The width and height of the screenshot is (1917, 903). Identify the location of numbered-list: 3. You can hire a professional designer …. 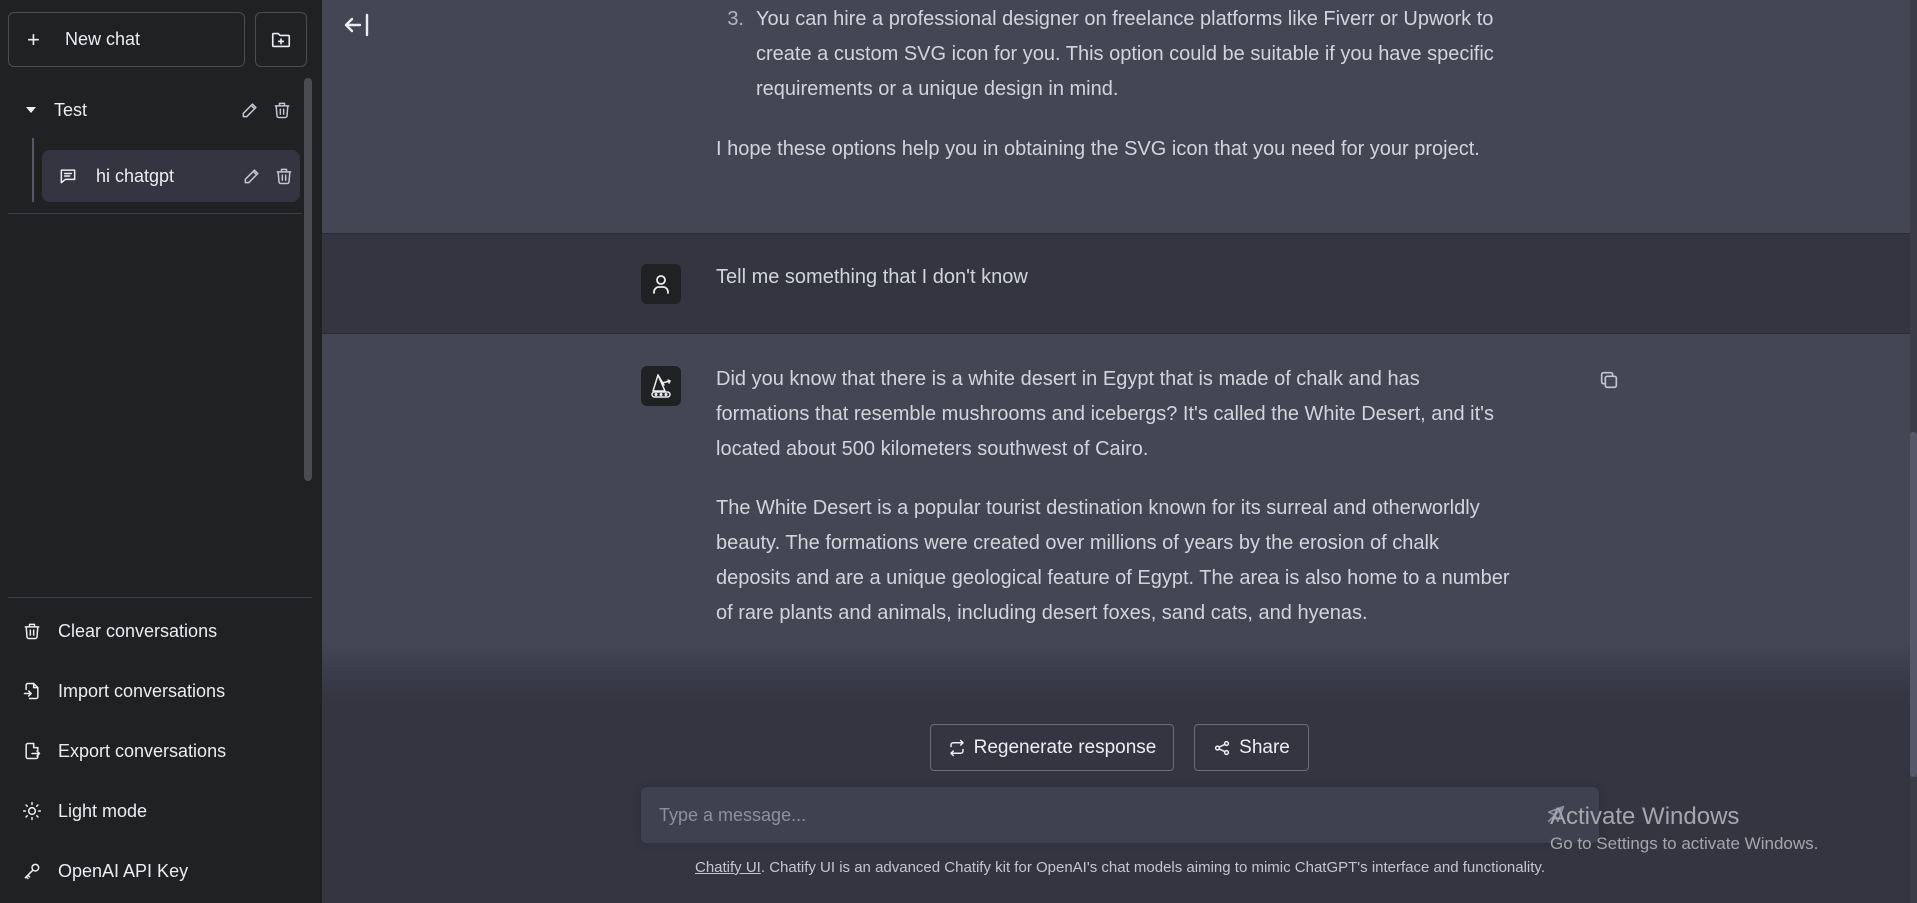
(1116, 54).